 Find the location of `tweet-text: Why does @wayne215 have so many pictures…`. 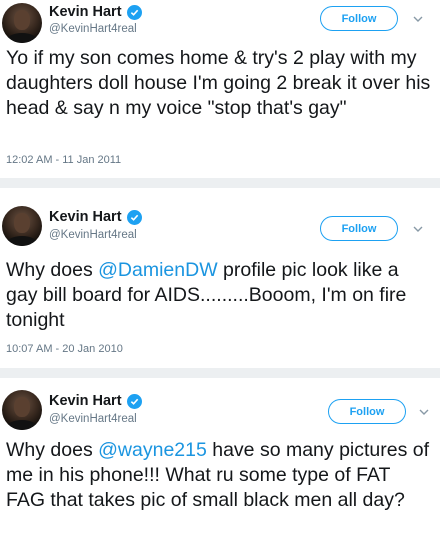

tweet-text: Why does @wayne215 have so many pictures… is located at coordinates (220, 475).